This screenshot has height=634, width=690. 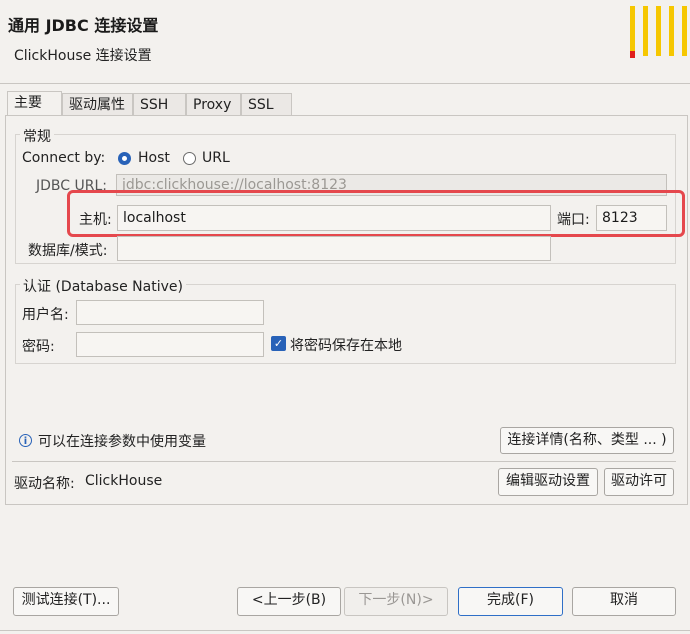 I want to click on driver-name-value: ClickHouse, so click(x=124, y=481).